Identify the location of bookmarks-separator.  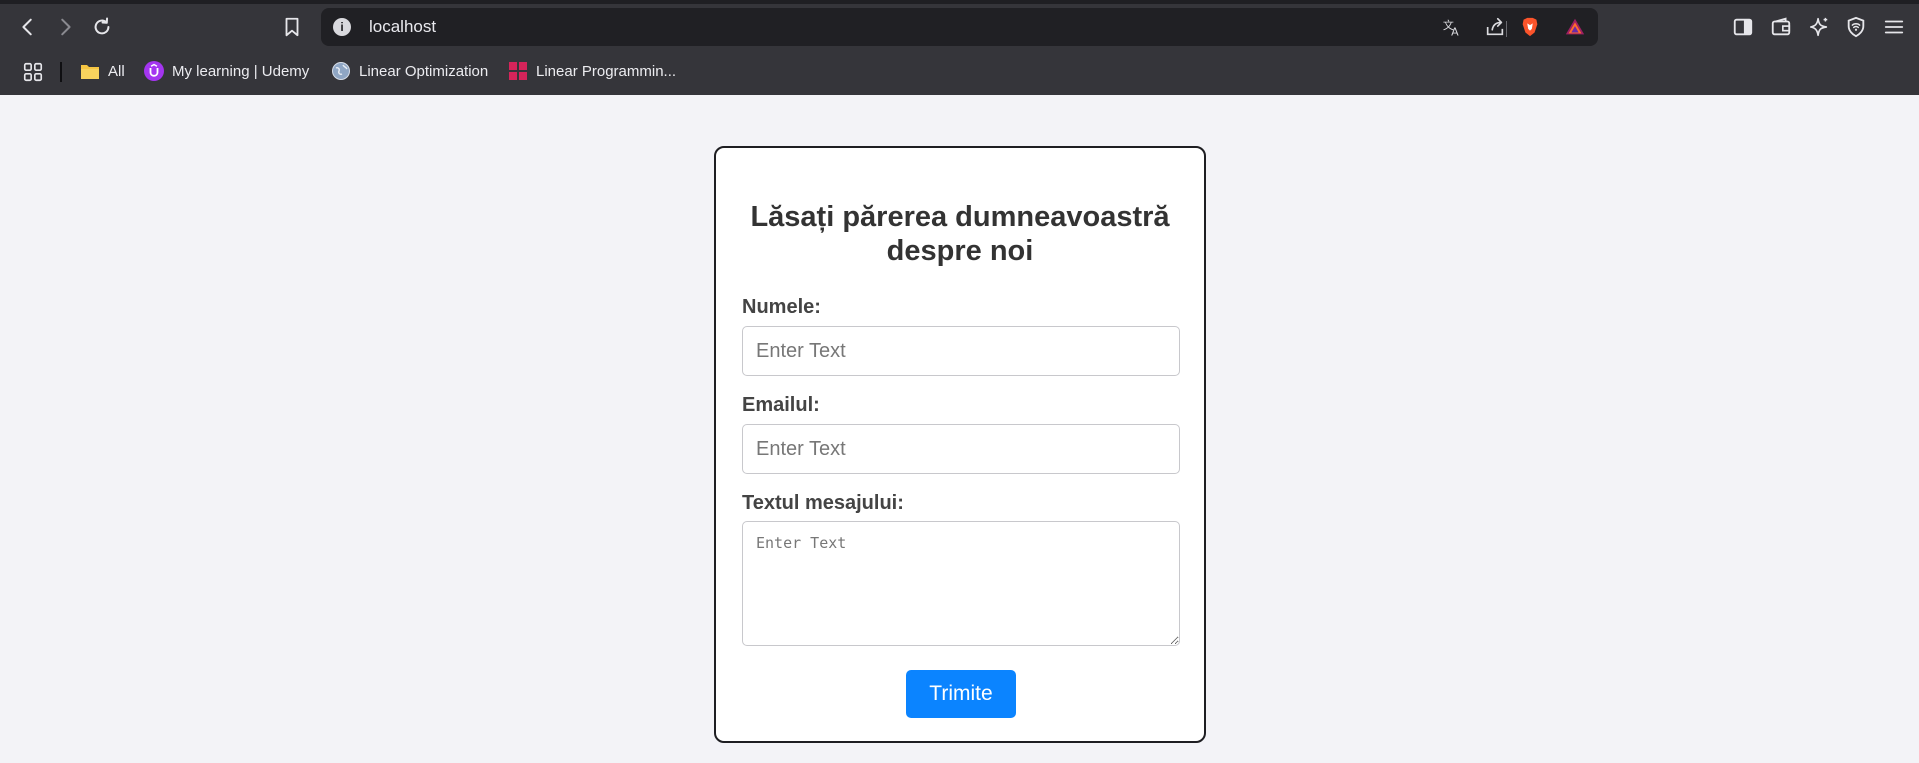
(61, 72).